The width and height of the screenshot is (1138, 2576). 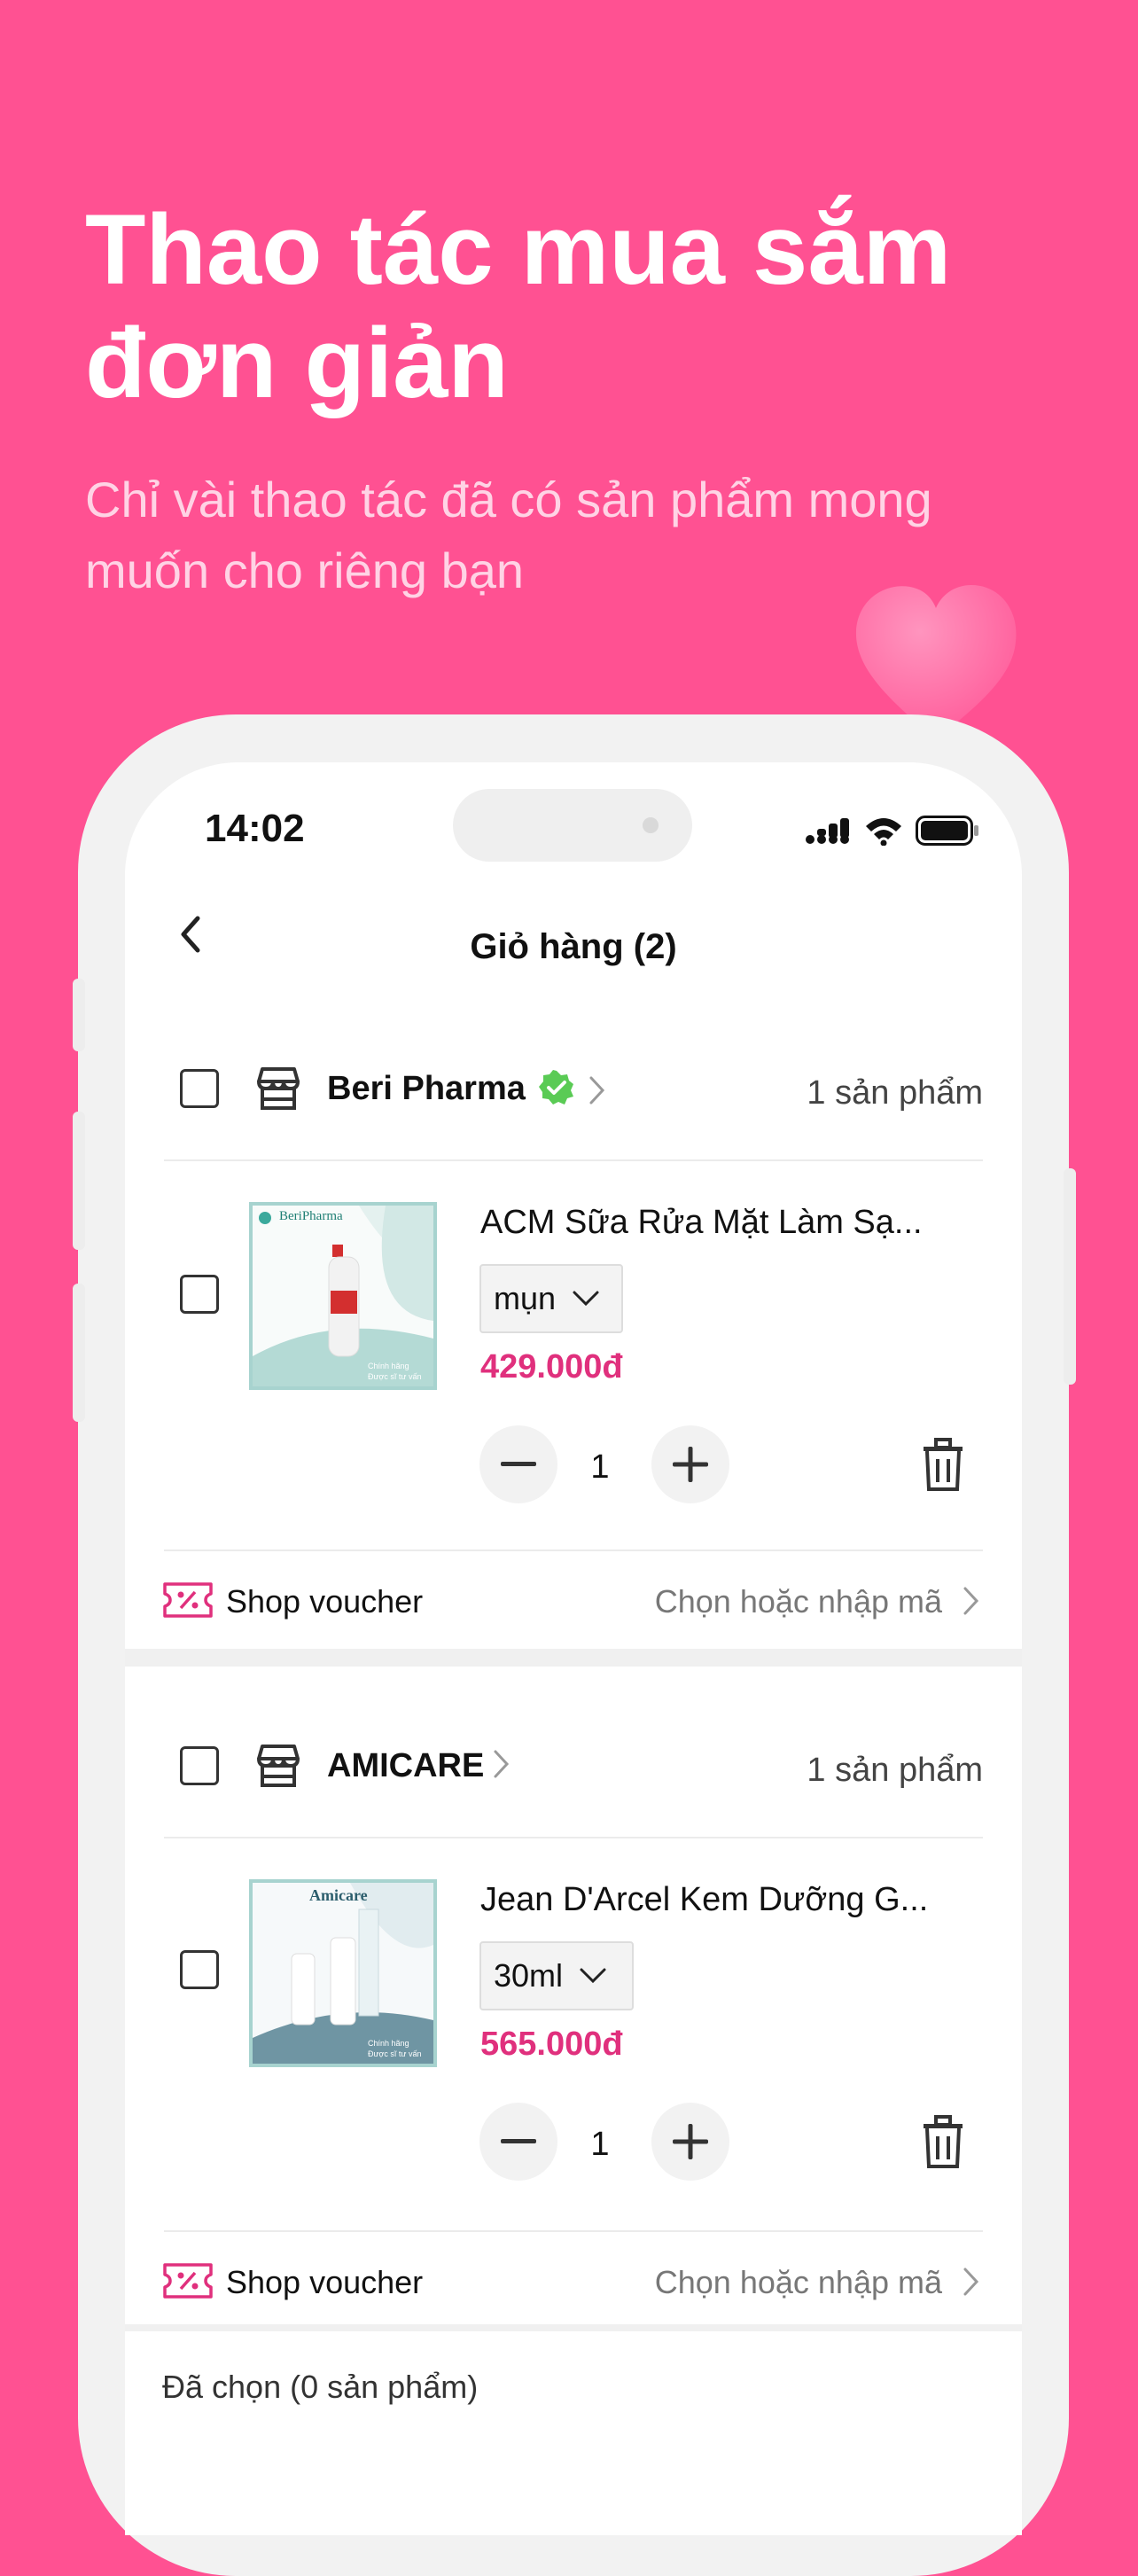 What do you see at coordinates (884, 832) in the screenshot?
I see `wifi-icon` at bounding box center [884, 832].